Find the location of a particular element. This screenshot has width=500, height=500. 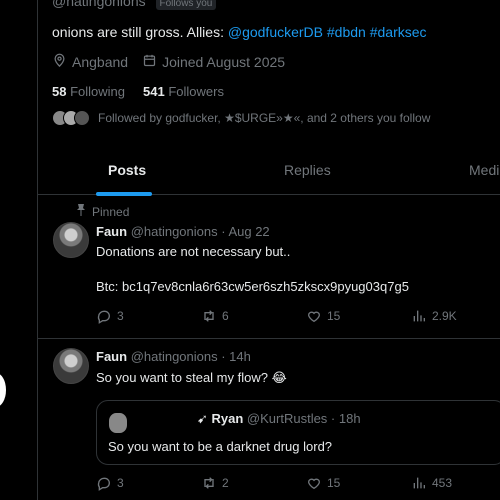

following-label: Following is located at coordinates (98, 91).